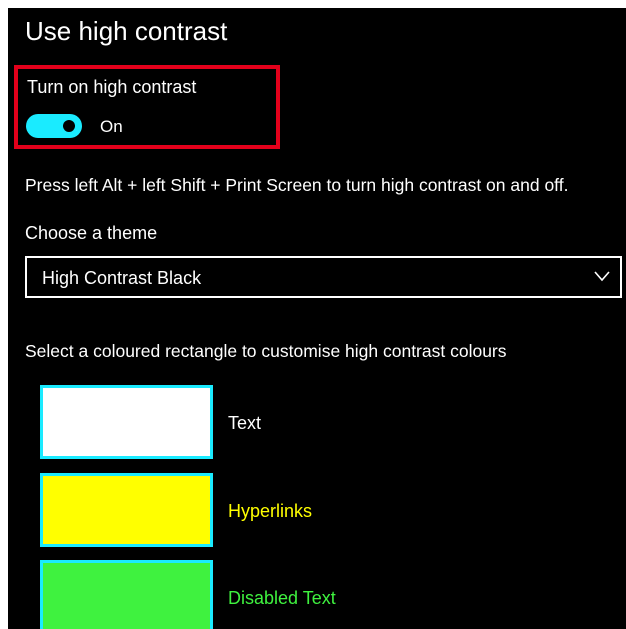  What do you see at coordinates (126, 594) in the screenshot?
I see `disabled-text-colour-swatch` at bounding box center [126, 594].